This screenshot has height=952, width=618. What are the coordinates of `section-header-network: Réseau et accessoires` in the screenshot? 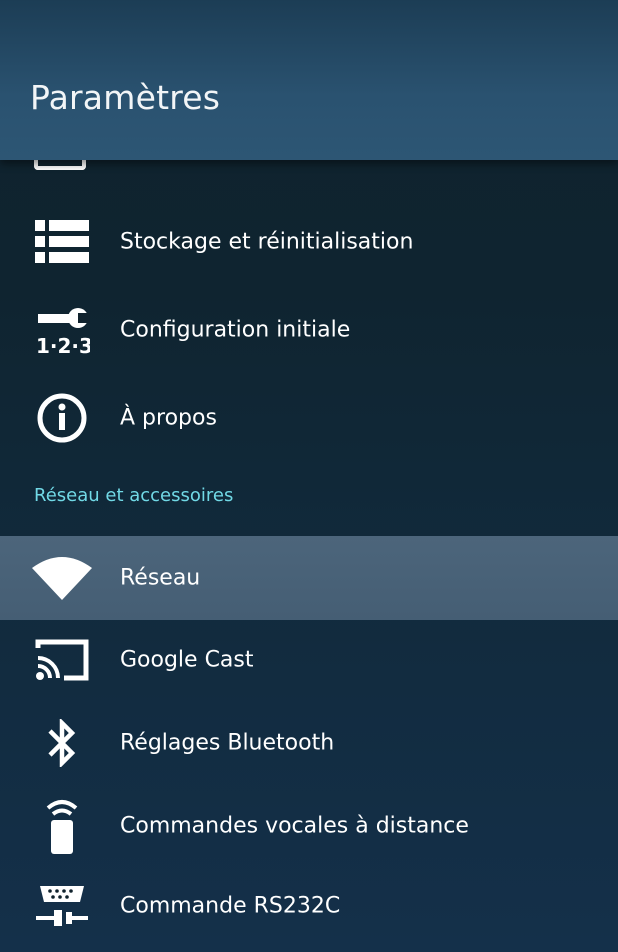 It's located at (134, 495).